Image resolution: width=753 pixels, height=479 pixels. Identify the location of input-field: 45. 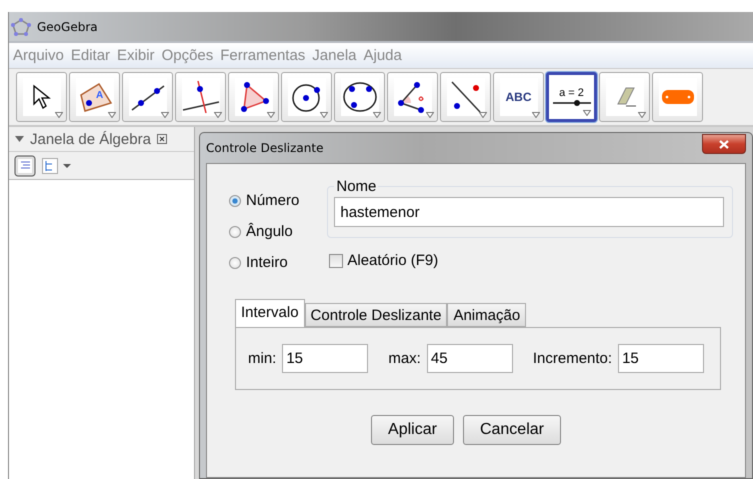
(469, 358).